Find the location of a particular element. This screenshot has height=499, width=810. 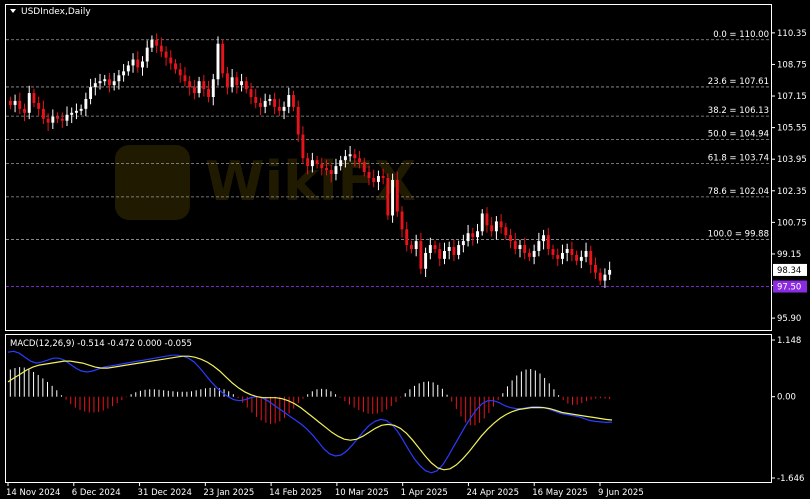

time-tick-label: 6 Dec 2024 is located at coordinates (96, 493).